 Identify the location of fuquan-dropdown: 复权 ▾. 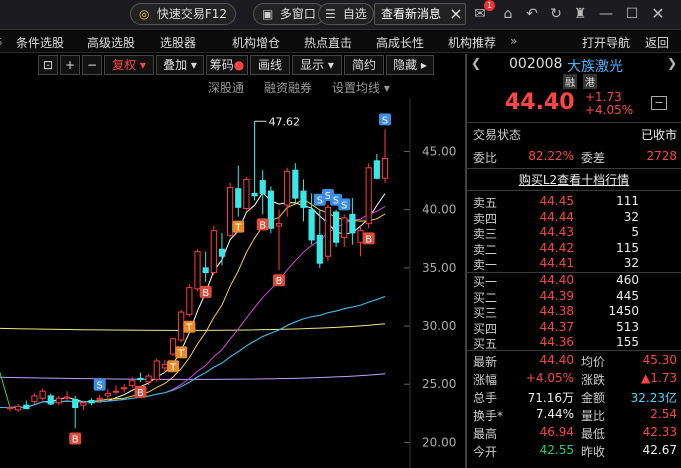
(129, 65).